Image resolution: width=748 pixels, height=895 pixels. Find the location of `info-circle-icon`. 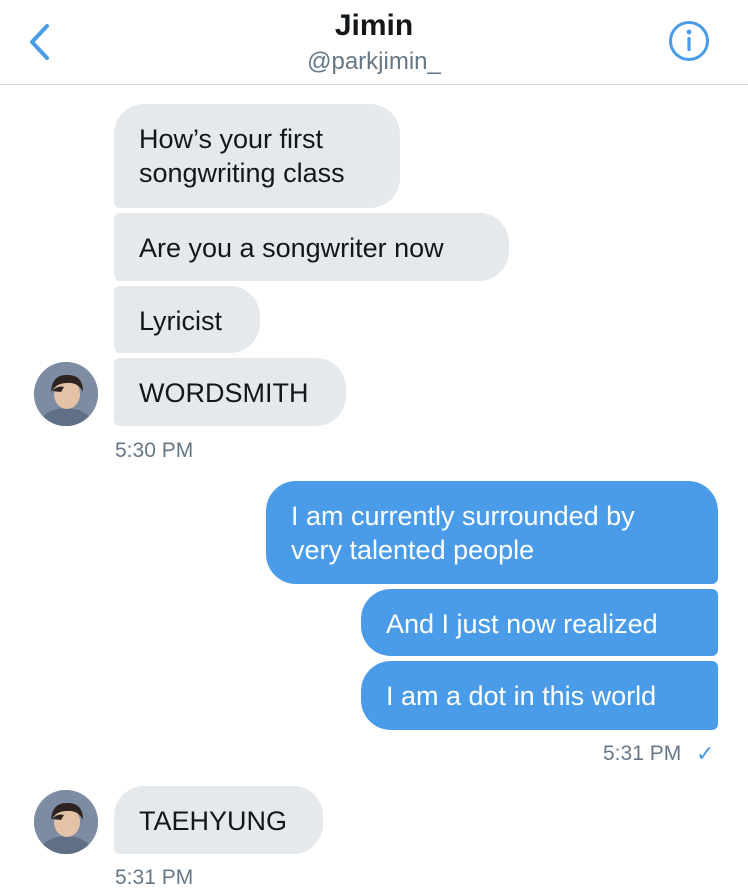

info-circle-icon is located at coordinates (689, 41).